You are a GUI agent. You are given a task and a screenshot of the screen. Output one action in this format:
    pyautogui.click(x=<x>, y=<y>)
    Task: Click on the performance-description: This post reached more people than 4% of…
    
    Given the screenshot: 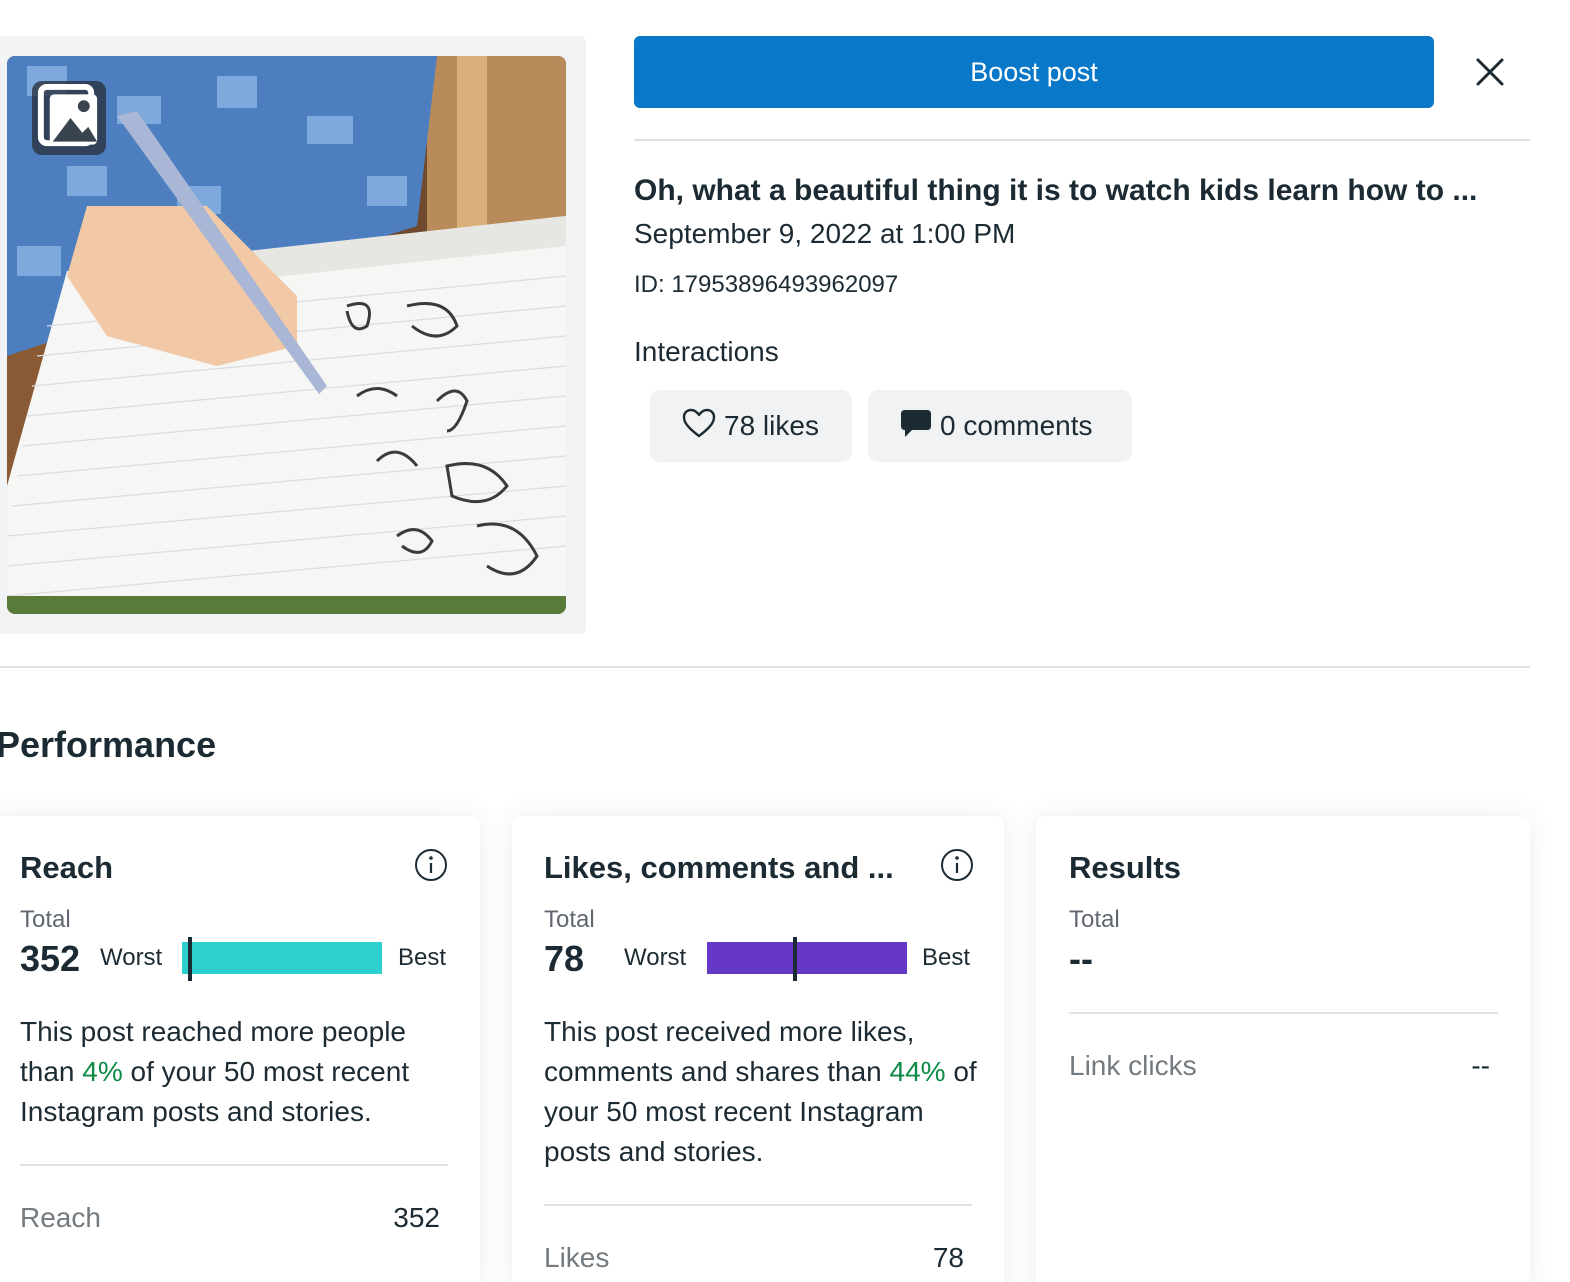 What is the action you would take?
    pyautogui.click(x=240, y=1072)
    